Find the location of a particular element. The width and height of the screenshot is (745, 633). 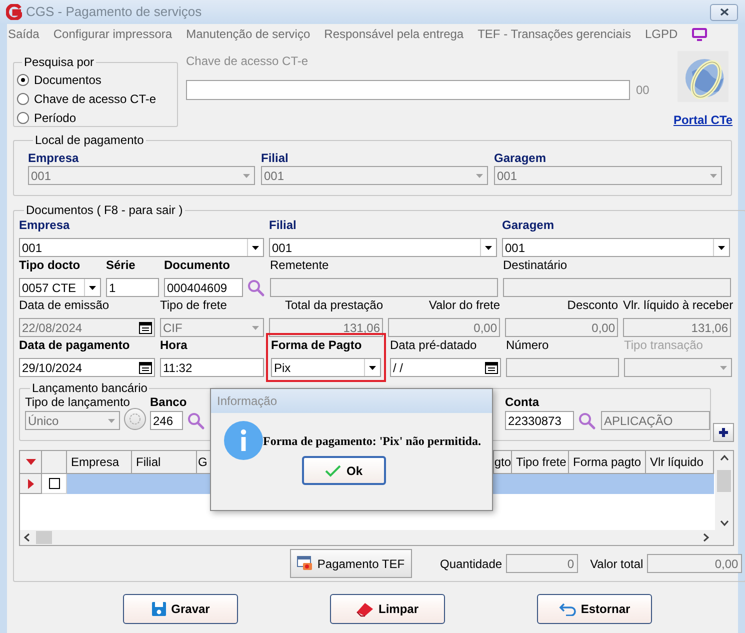

field-label: Série is located at coordinates (121, 265).